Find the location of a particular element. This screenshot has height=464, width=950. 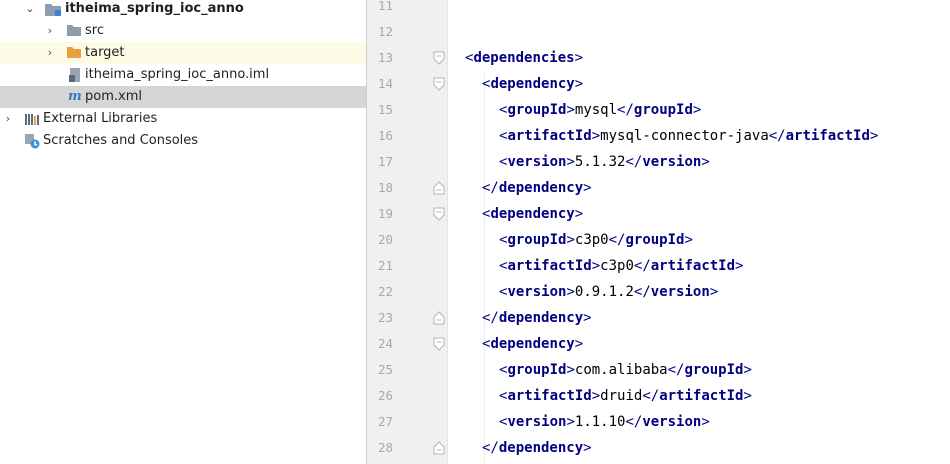

xml-tag-name: dependencies is located at coordinates (524, 58).